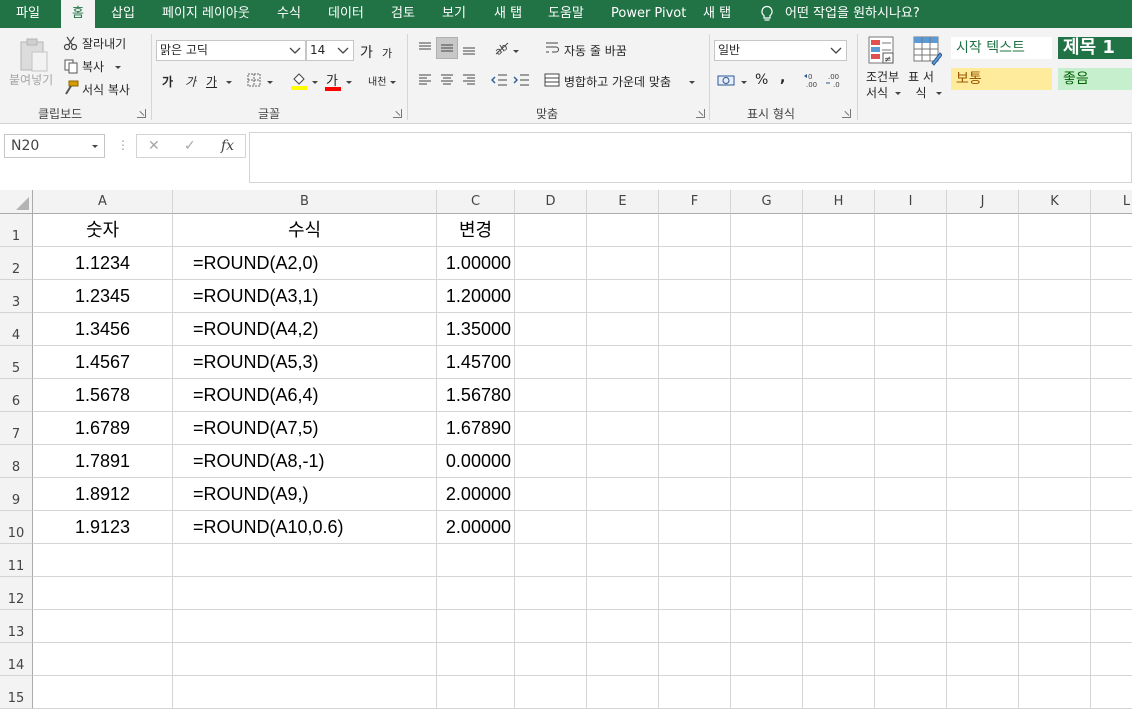  I want to click on alignment-dialog-launcher, so click(700, 113).